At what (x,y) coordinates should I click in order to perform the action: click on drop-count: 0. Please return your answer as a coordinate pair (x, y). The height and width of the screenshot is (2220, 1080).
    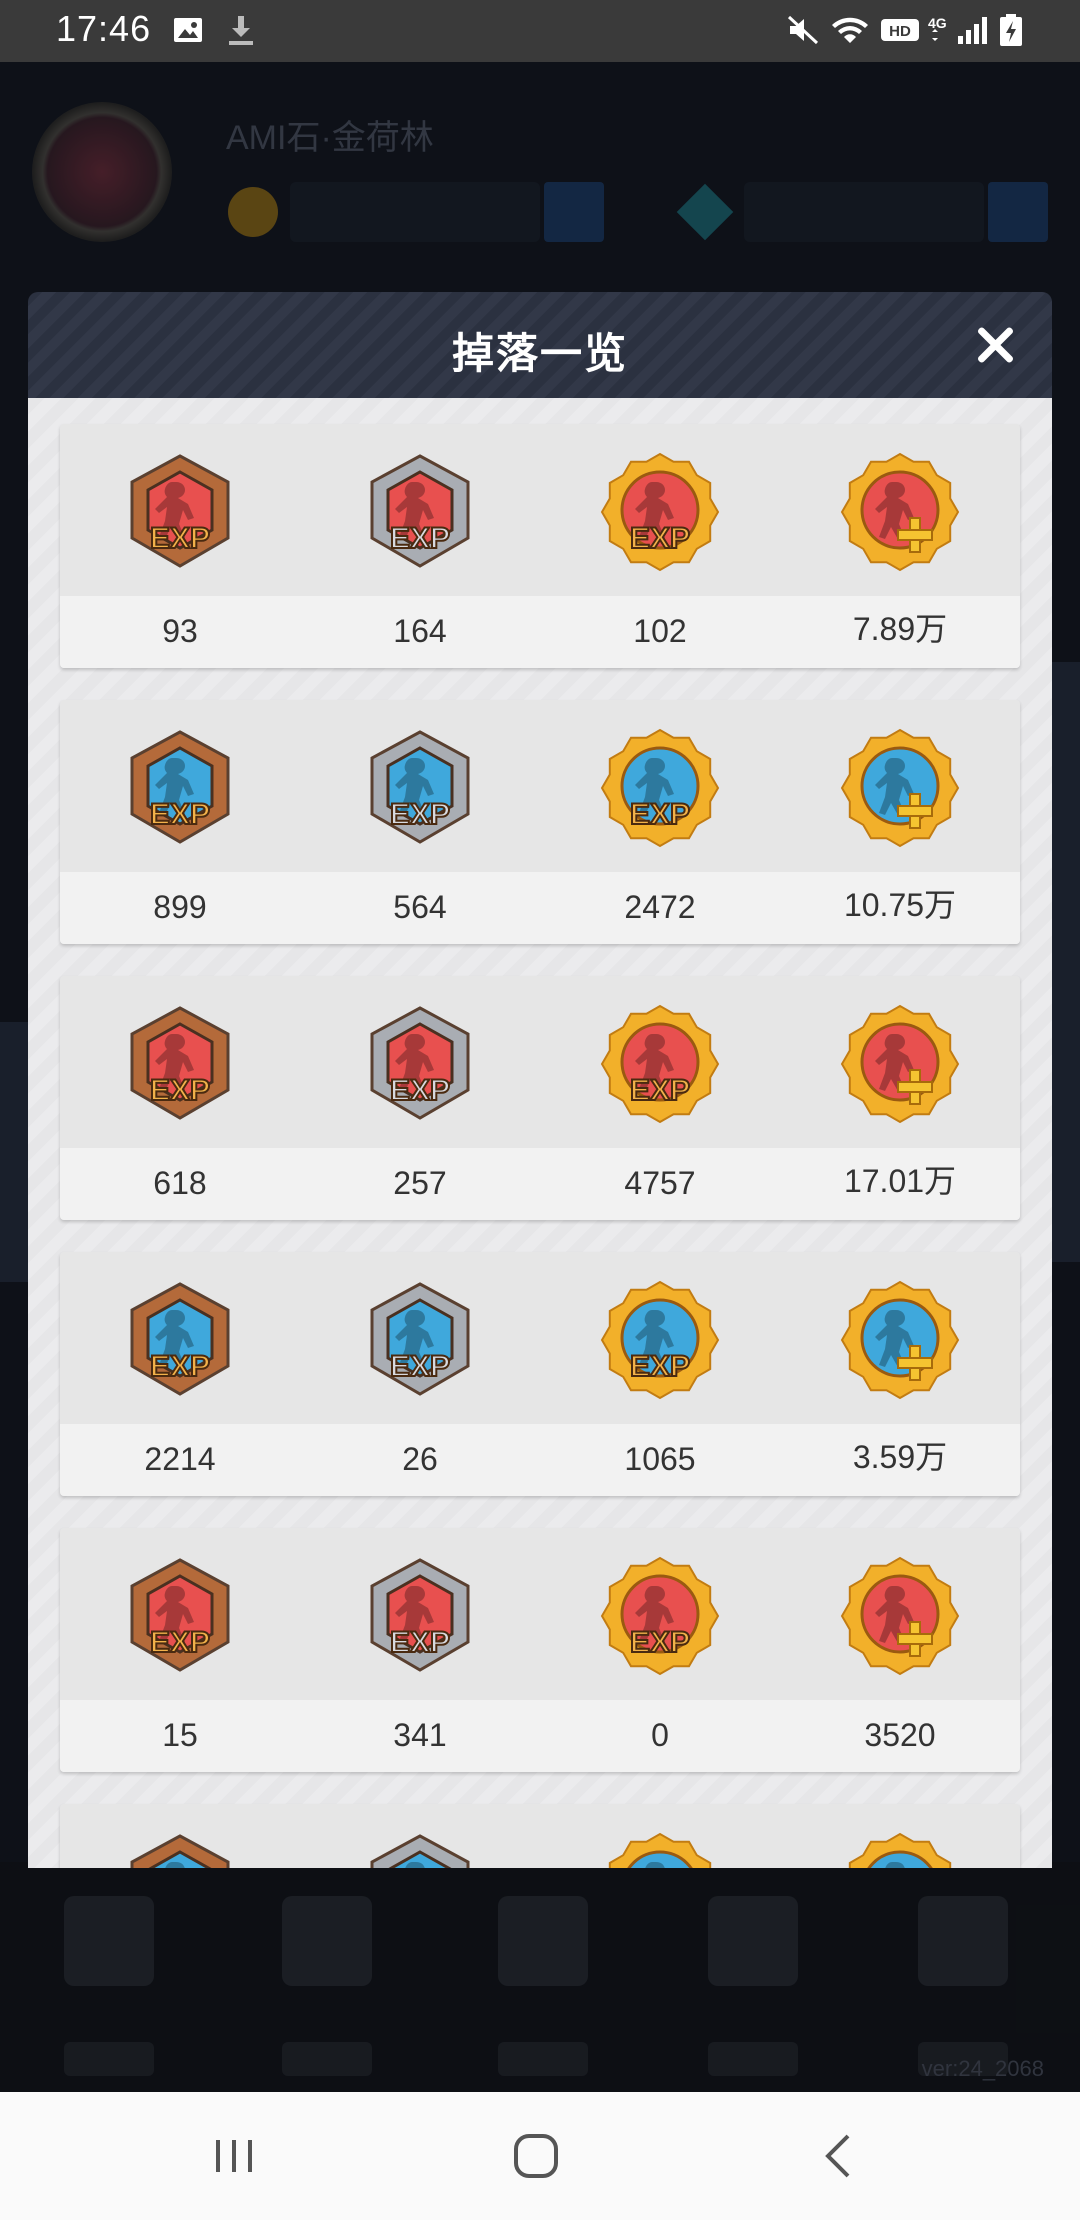
    Looking at the image, I should click on (660, 1735).